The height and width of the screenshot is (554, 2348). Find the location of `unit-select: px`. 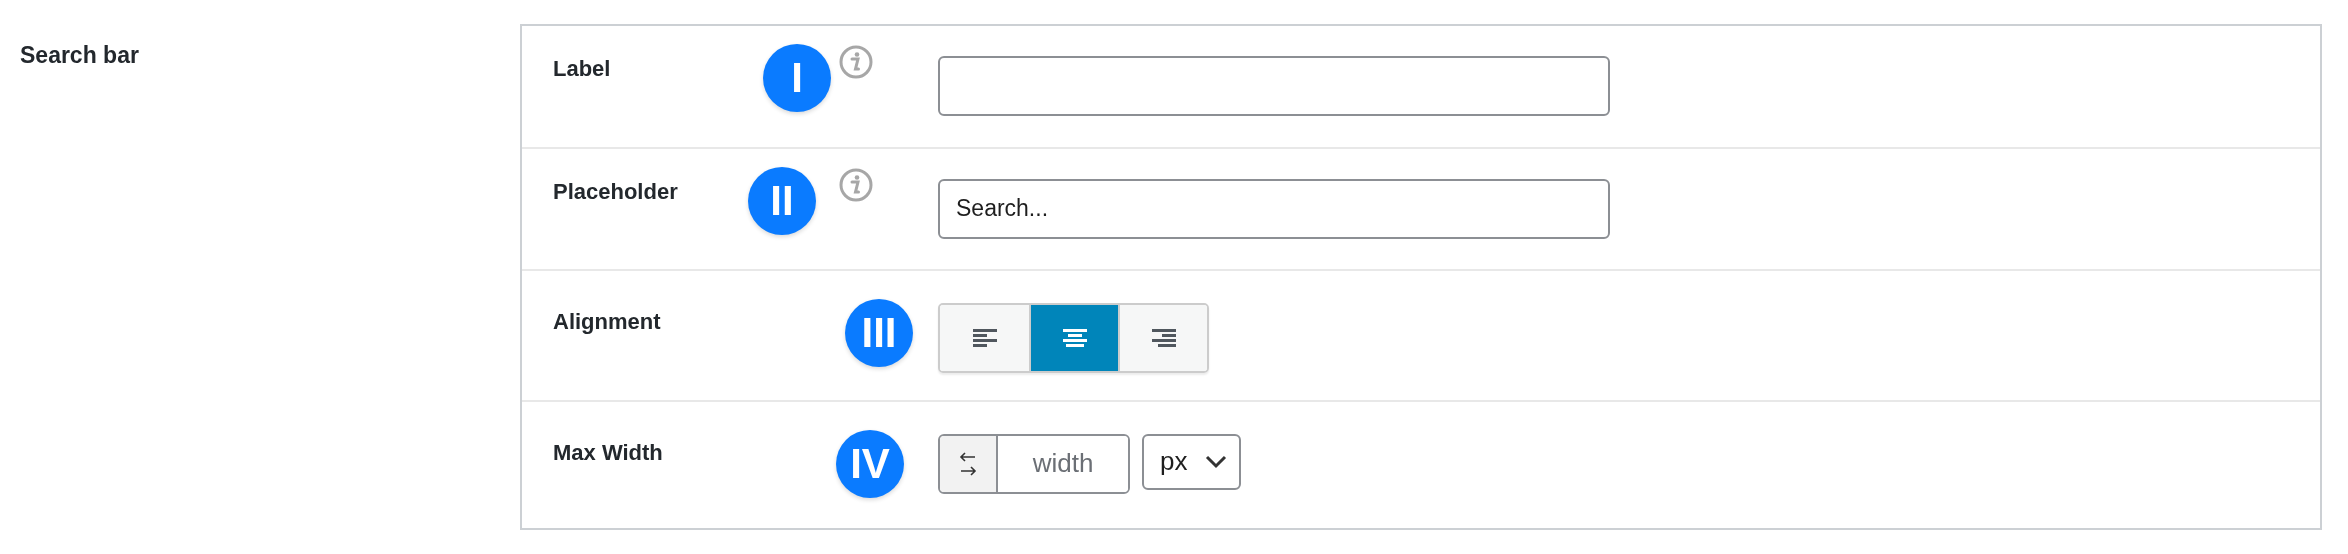

unit-select: px is located at coordinates (1192, 461).